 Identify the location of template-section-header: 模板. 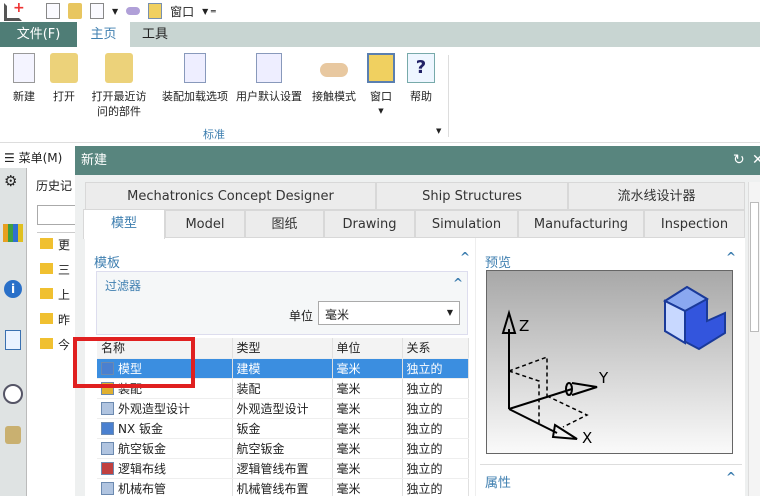
(107, 261).